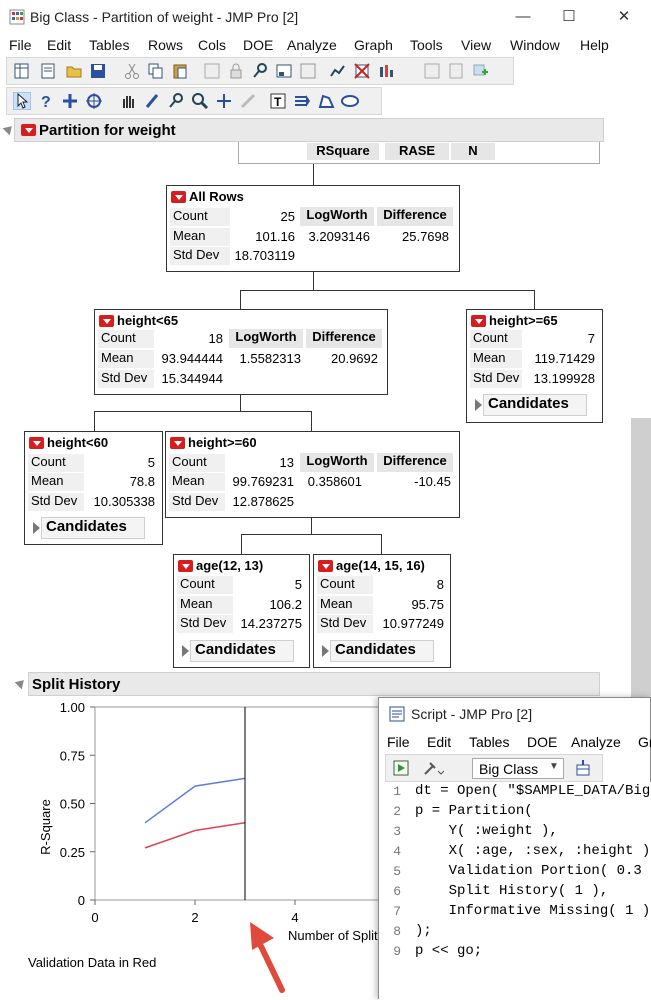 The width and height of the screenshot is (651, 1000). I want to click on menu-file: File, so click(20, 45).